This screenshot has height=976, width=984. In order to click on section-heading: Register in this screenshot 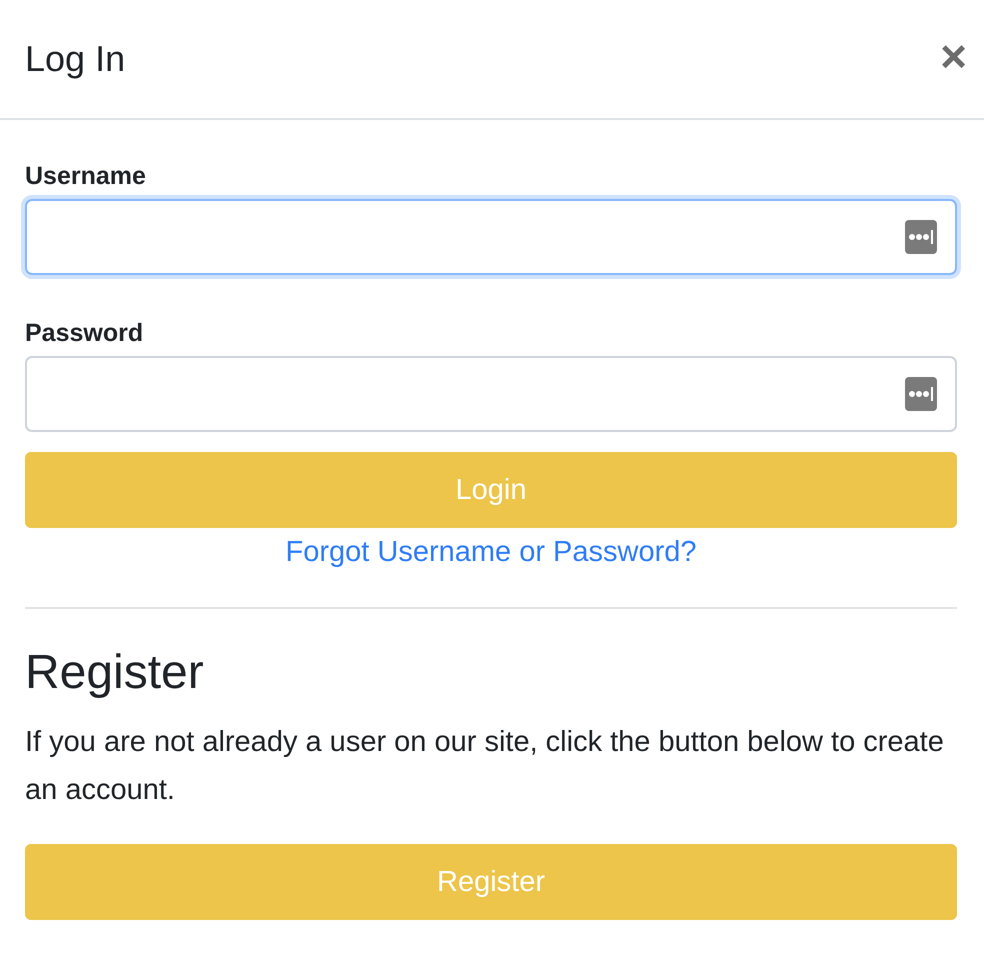, I will do `click(115, 672)`.